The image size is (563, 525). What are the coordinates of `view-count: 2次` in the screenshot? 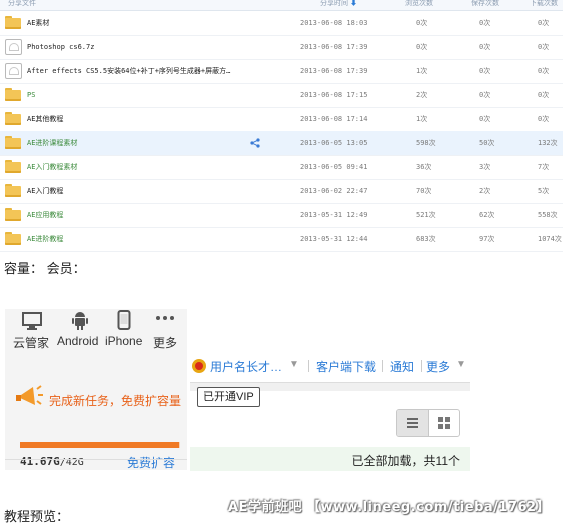 It's located at (422, 95).